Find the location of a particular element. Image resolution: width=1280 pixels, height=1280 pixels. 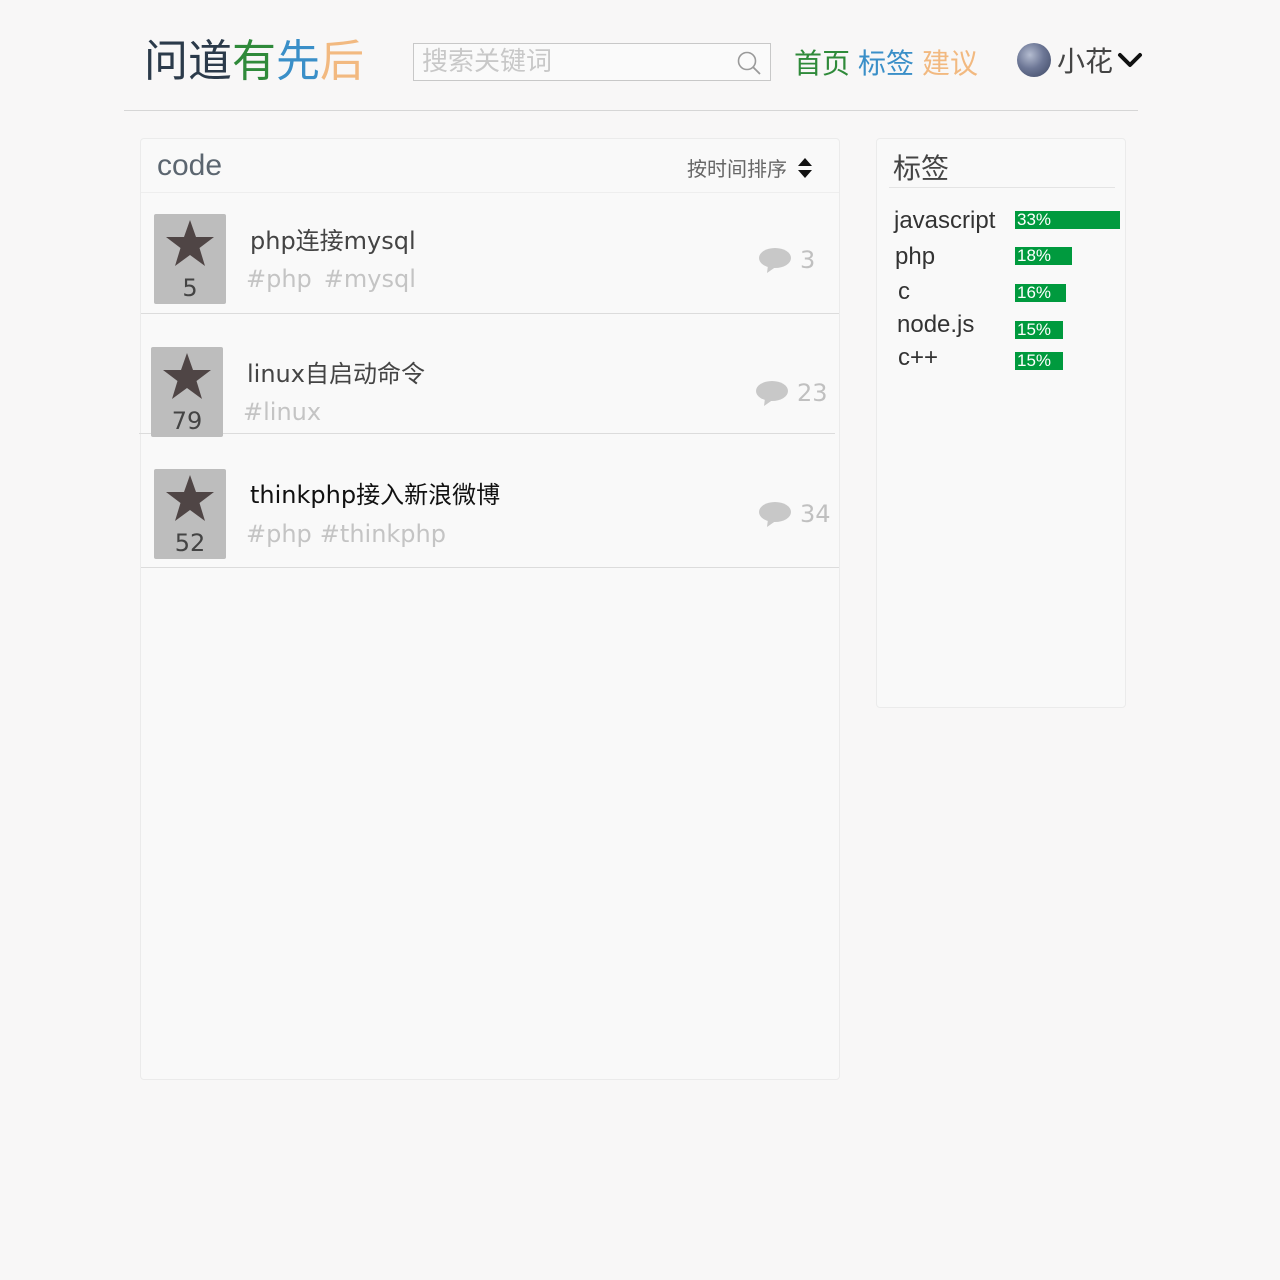

vote-box: 5 is located at coordinates (190, 259).